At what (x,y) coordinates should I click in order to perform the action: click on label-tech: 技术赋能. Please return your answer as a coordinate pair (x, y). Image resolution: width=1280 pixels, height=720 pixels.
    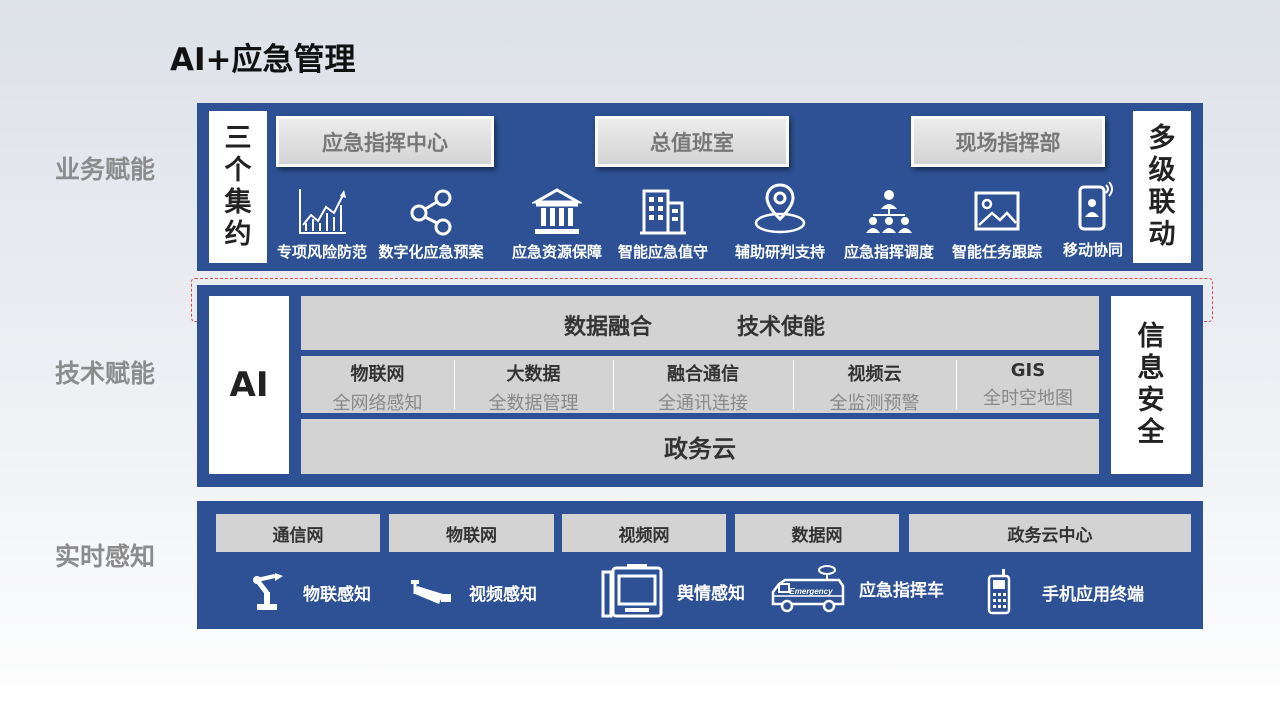
    Looking at the image, I should click on (104, 373).